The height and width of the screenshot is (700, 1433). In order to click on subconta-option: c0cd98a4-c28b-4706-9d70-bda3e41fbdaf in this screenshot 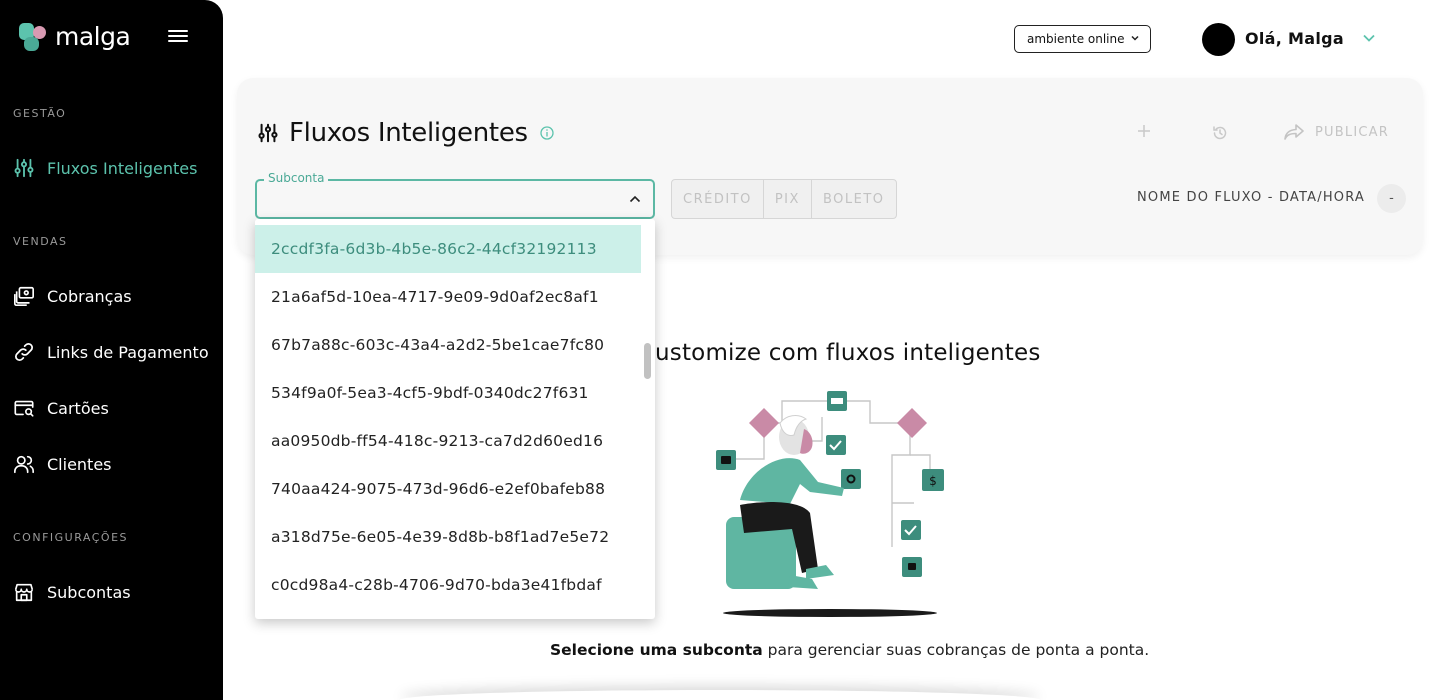, I will do `click(448, 585)`.